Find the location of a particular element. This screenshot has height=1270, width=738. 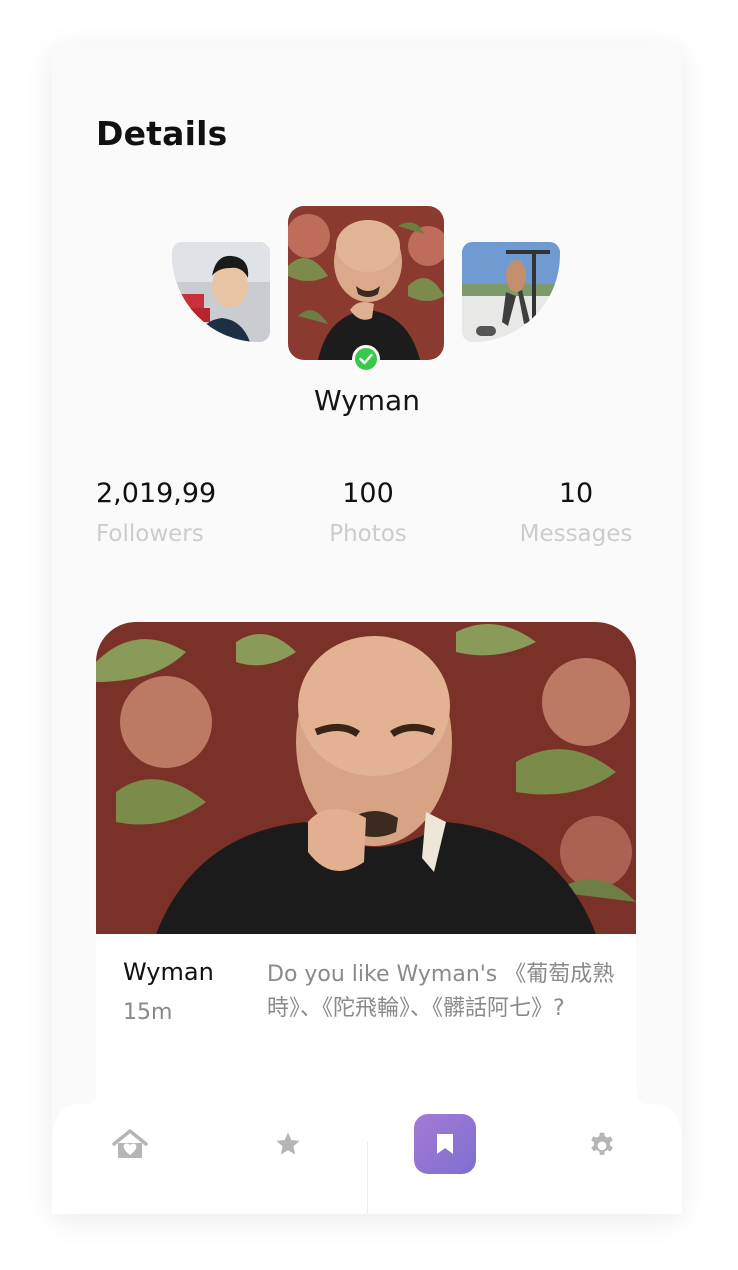

nav-bookmarks is located at coordinates (445, 1144).